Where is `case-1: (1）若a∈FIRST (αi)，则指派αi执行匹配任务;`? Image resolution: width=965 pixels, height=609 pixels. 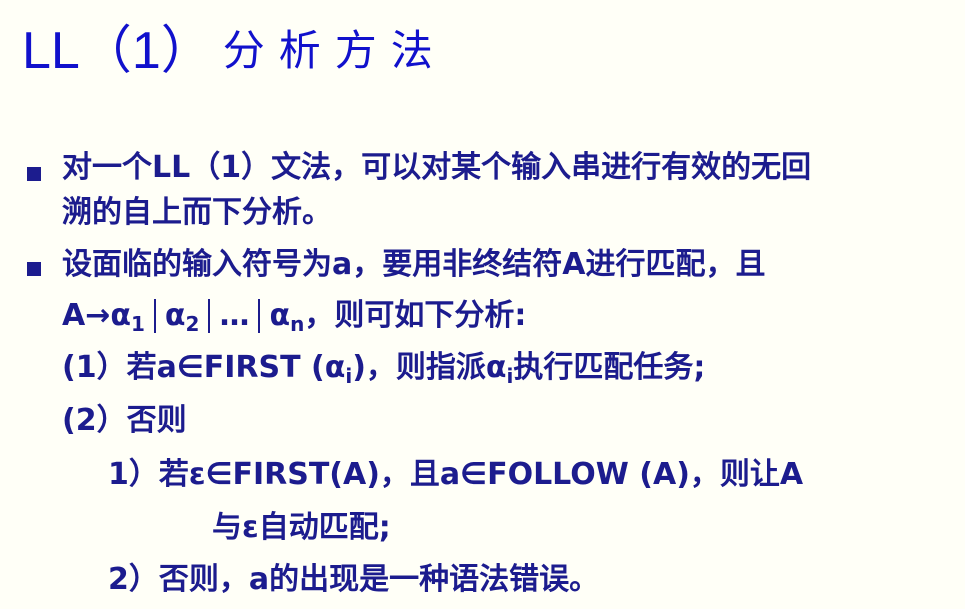 case-1: (1）若a∈FIRST (αi)，则指派αi执行匹配任务; is located at coordinates (383, 368).